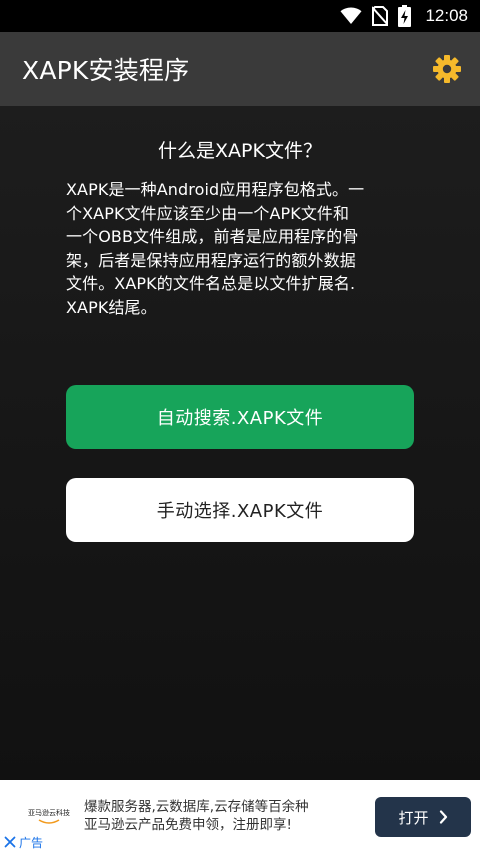 Image resolution: width=480 pixels, height=853 pixels. Describe the element at coordinates (443, 817) in the screenshot. I see `chevron-right-icon` at that location.